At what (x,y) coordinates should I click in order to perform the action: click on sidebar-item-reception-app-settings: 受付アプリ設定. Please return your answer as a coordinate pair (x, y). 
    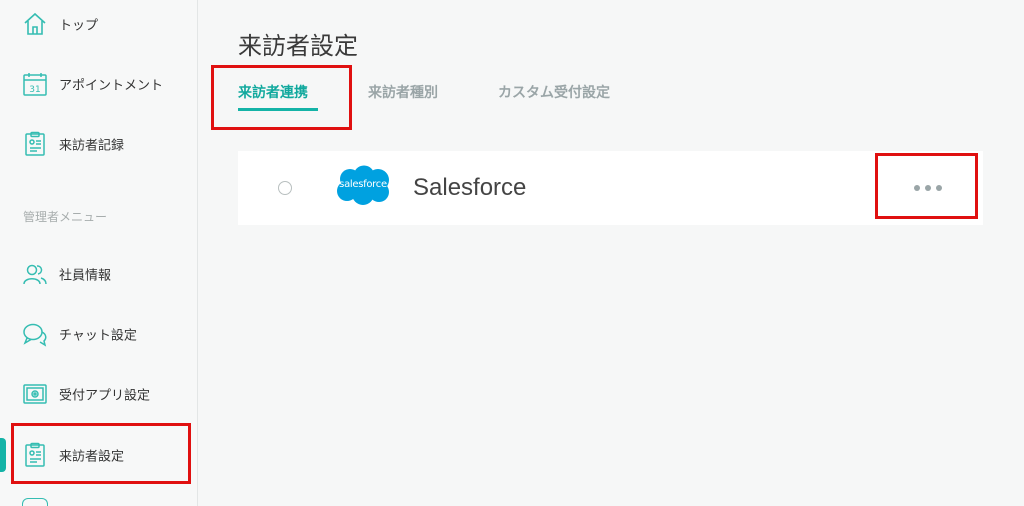
    Looking at the image, I should click on (99, 394).